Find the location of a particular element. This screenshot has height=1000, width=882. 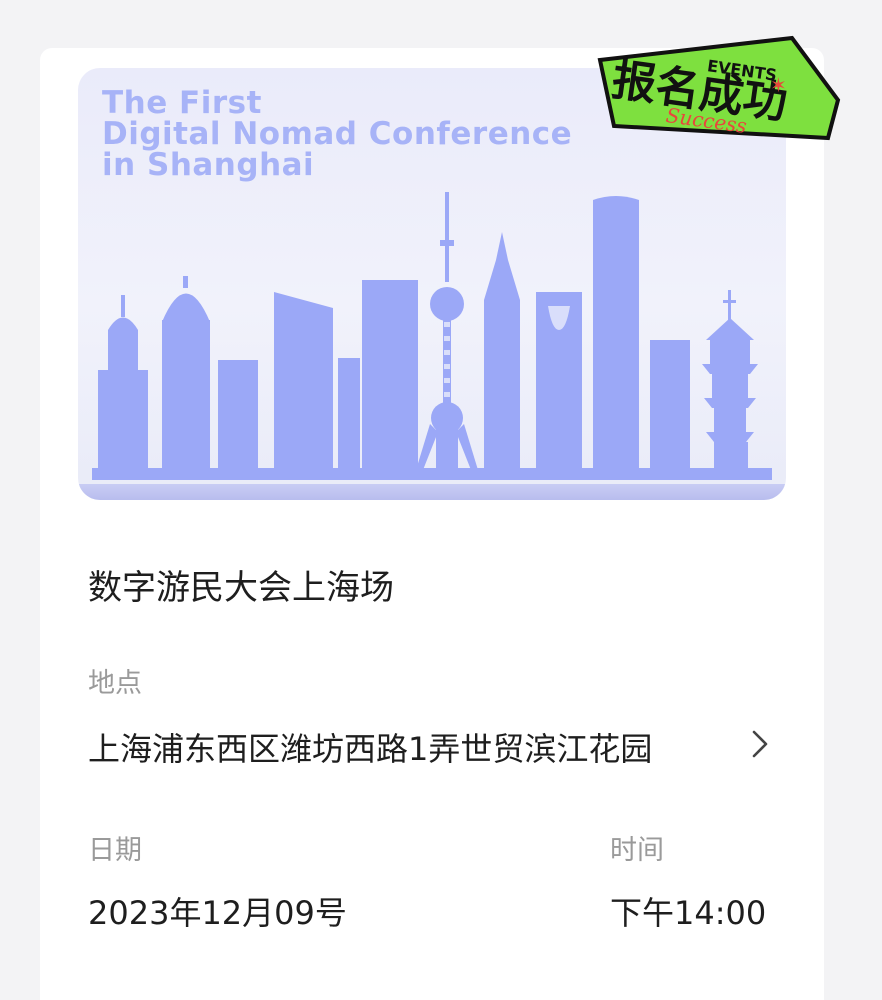

location-value: 上海浦东西区潍坊西路1弄世贸滨江花园 is located at coordinates (370, 747).